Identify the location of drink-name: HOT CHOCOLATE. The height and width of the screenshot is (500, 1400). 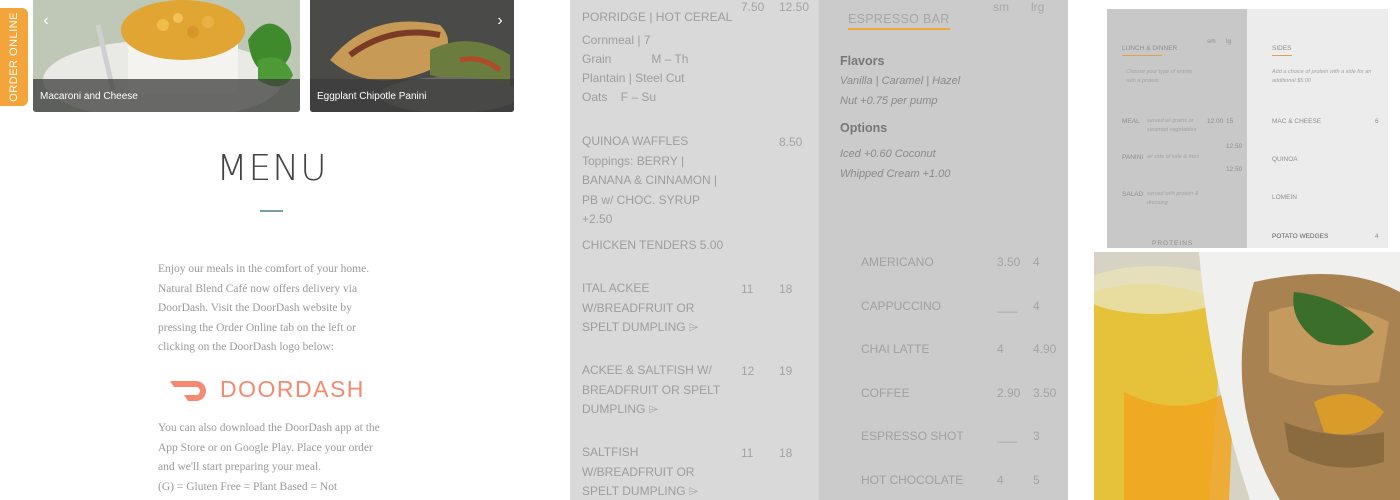
(912, 480).